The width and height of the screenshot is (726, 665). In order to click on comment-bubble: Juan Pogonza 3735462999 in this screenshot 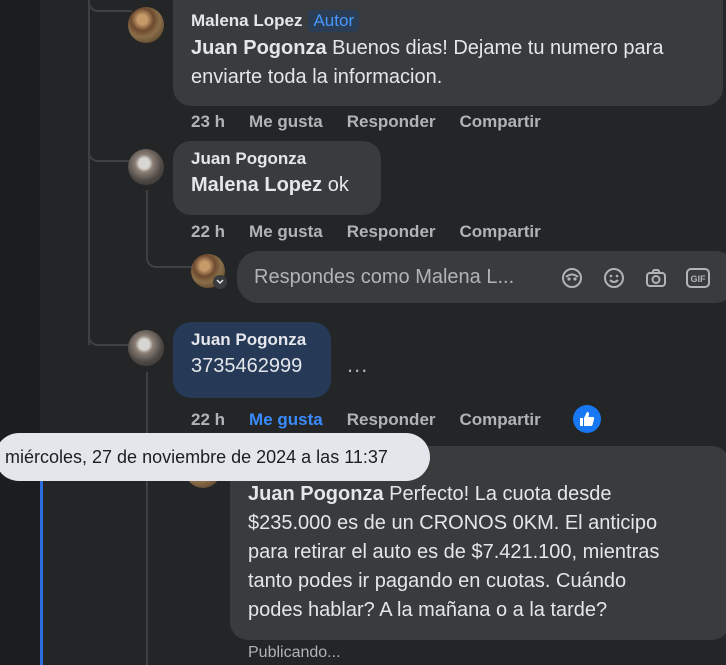, I will do `click(252, 360)`.